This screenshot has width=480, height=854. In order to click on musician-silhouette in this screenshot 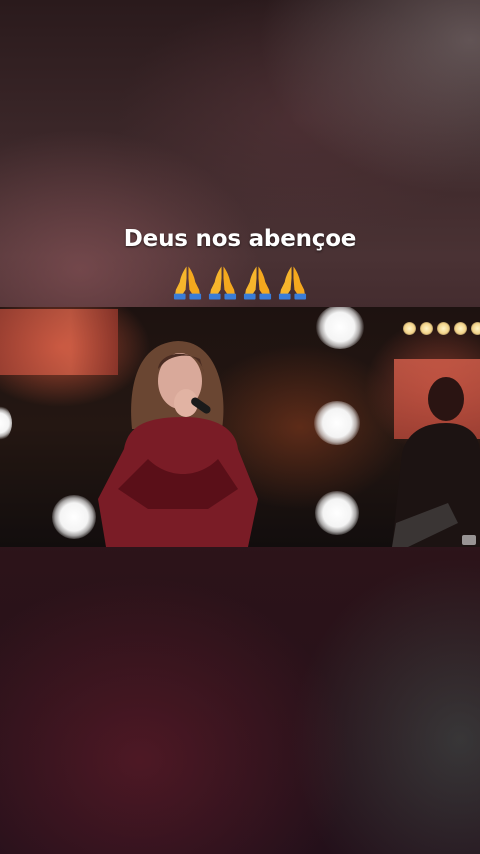, I will do `click(436, 462)`.